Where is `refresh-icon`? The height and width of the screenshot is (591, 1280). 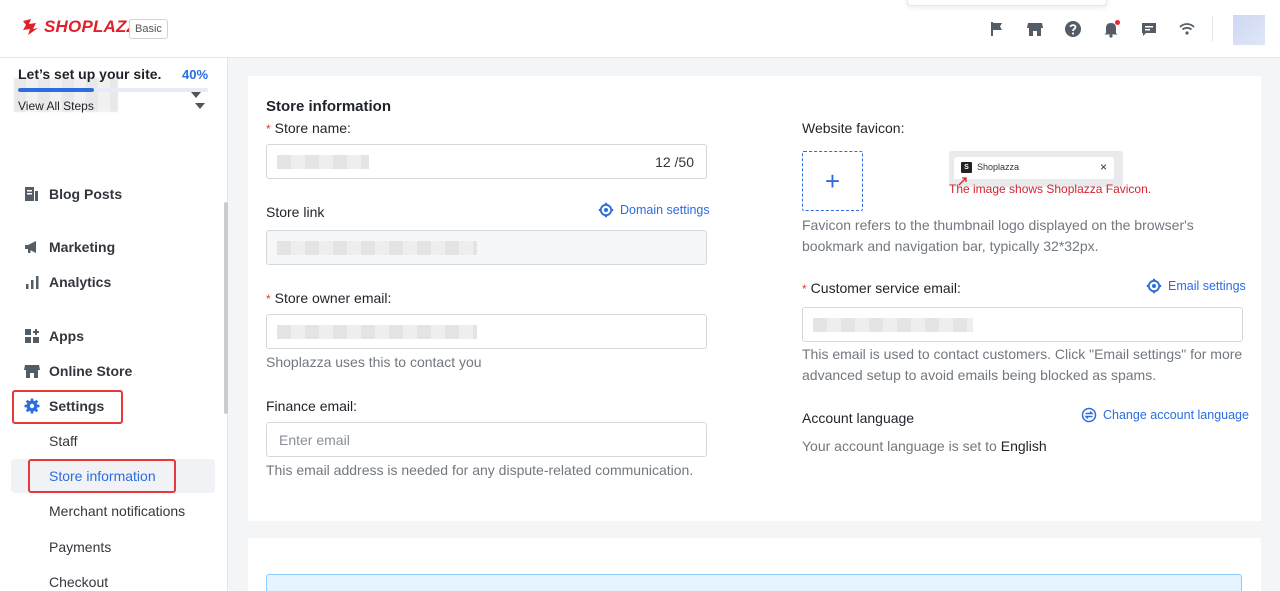
refresh-icon is located at coordinates (1089, 415).